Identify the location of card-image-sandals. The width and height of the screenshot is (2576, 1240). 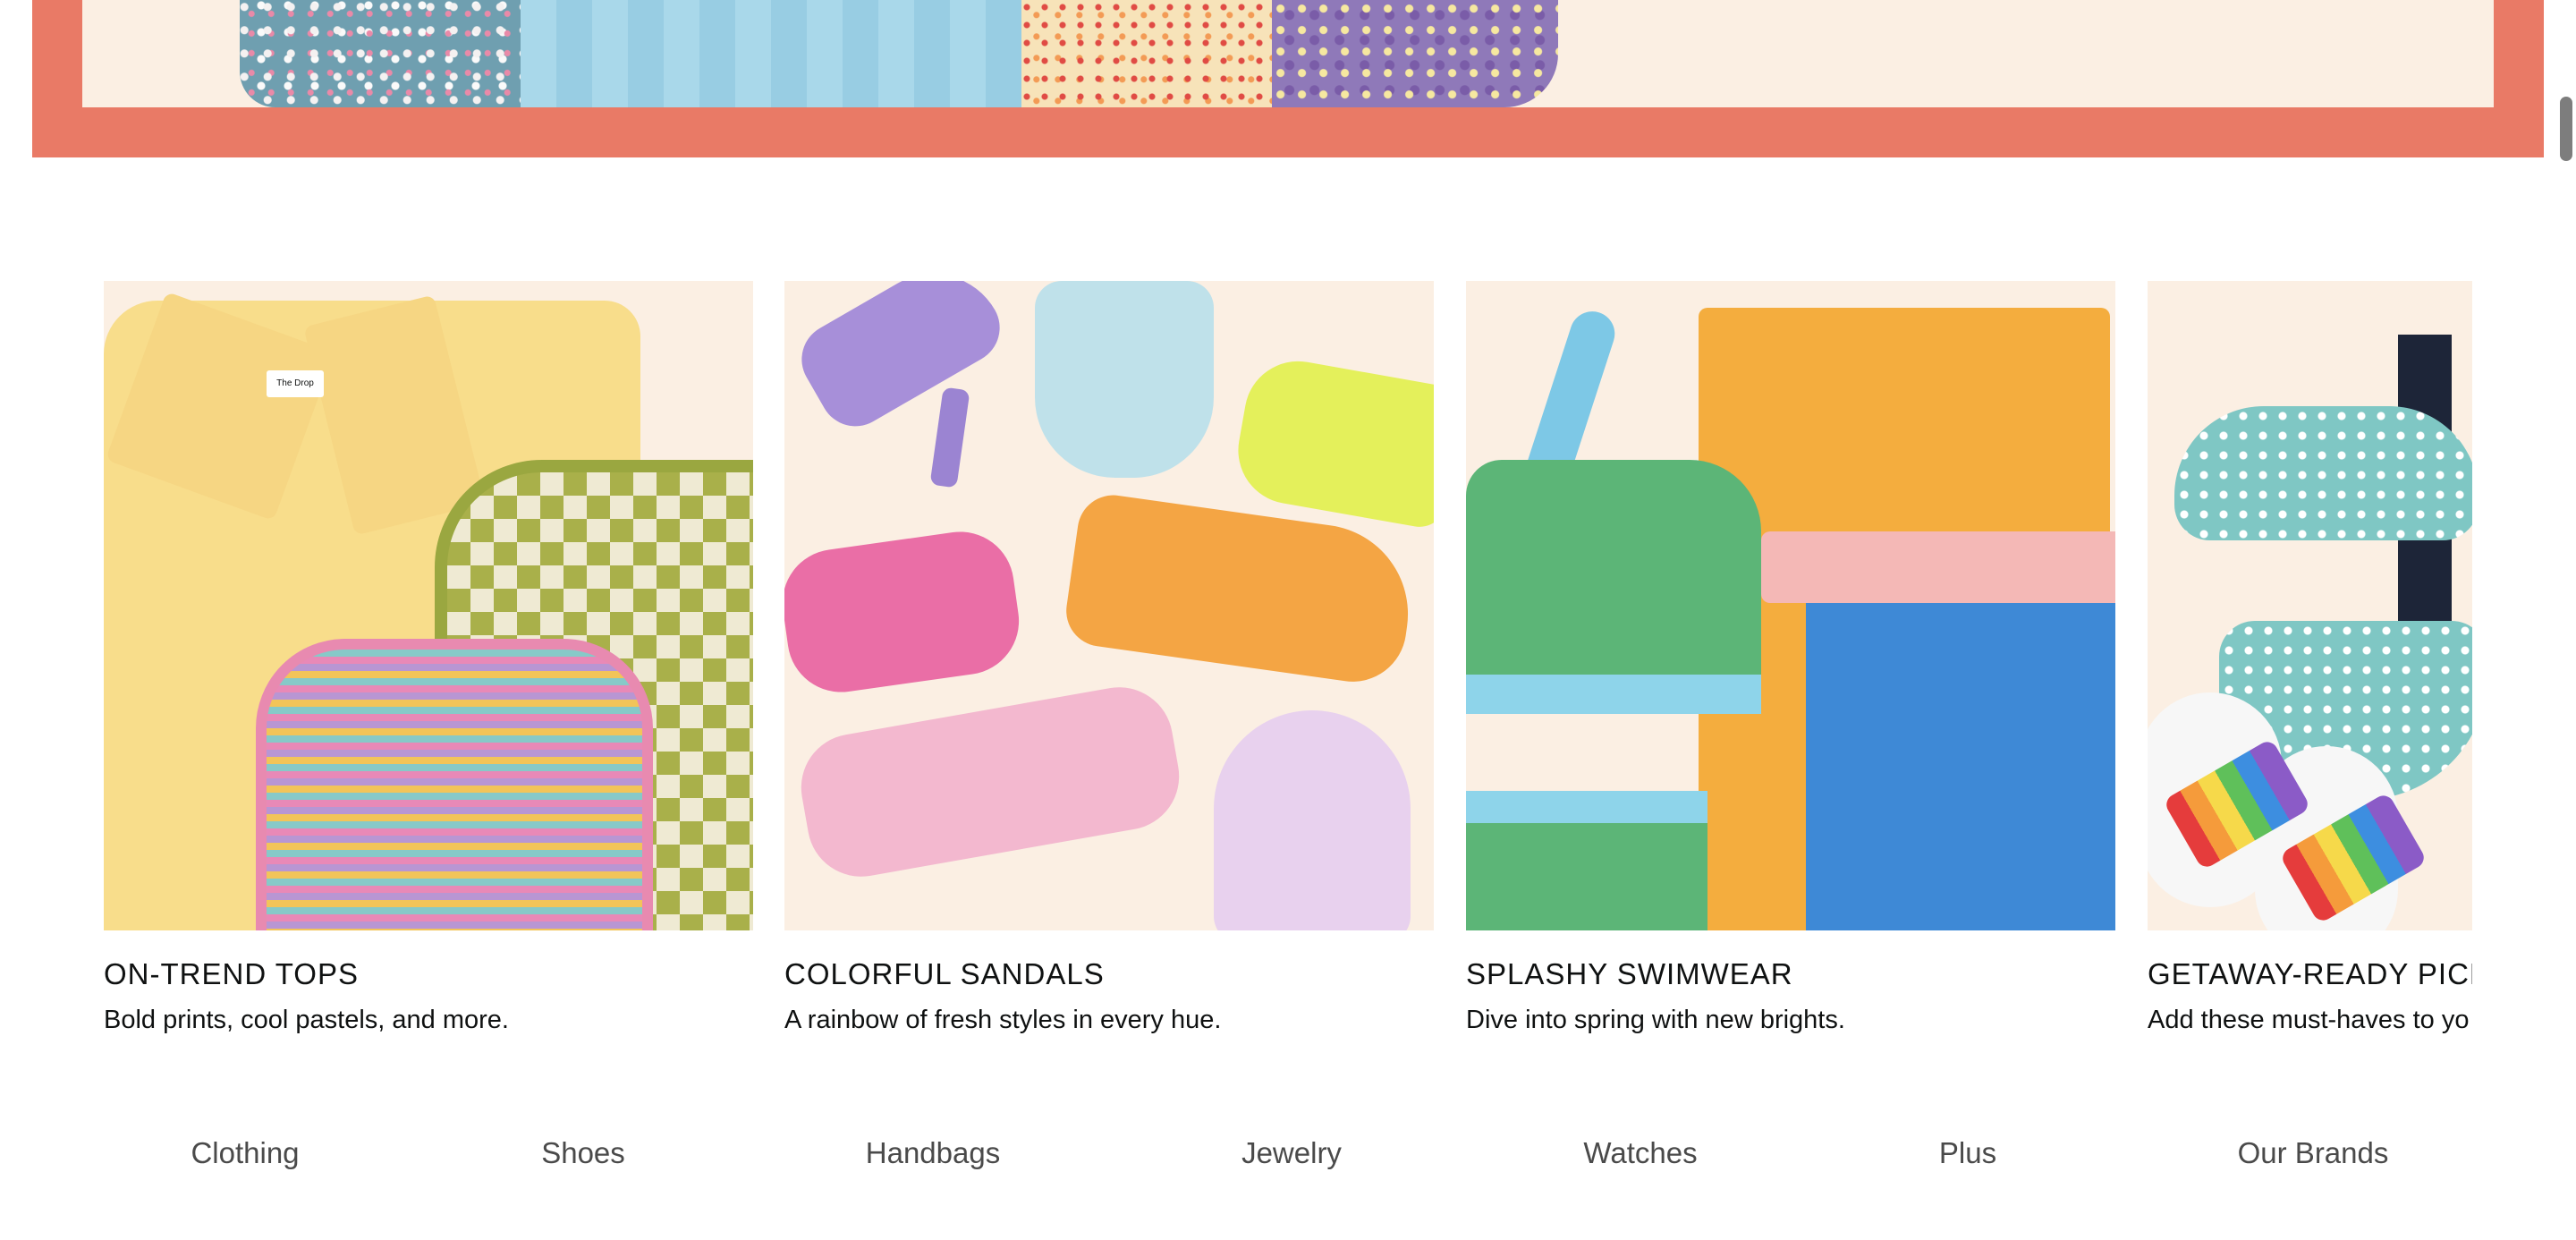
(1109, 605).